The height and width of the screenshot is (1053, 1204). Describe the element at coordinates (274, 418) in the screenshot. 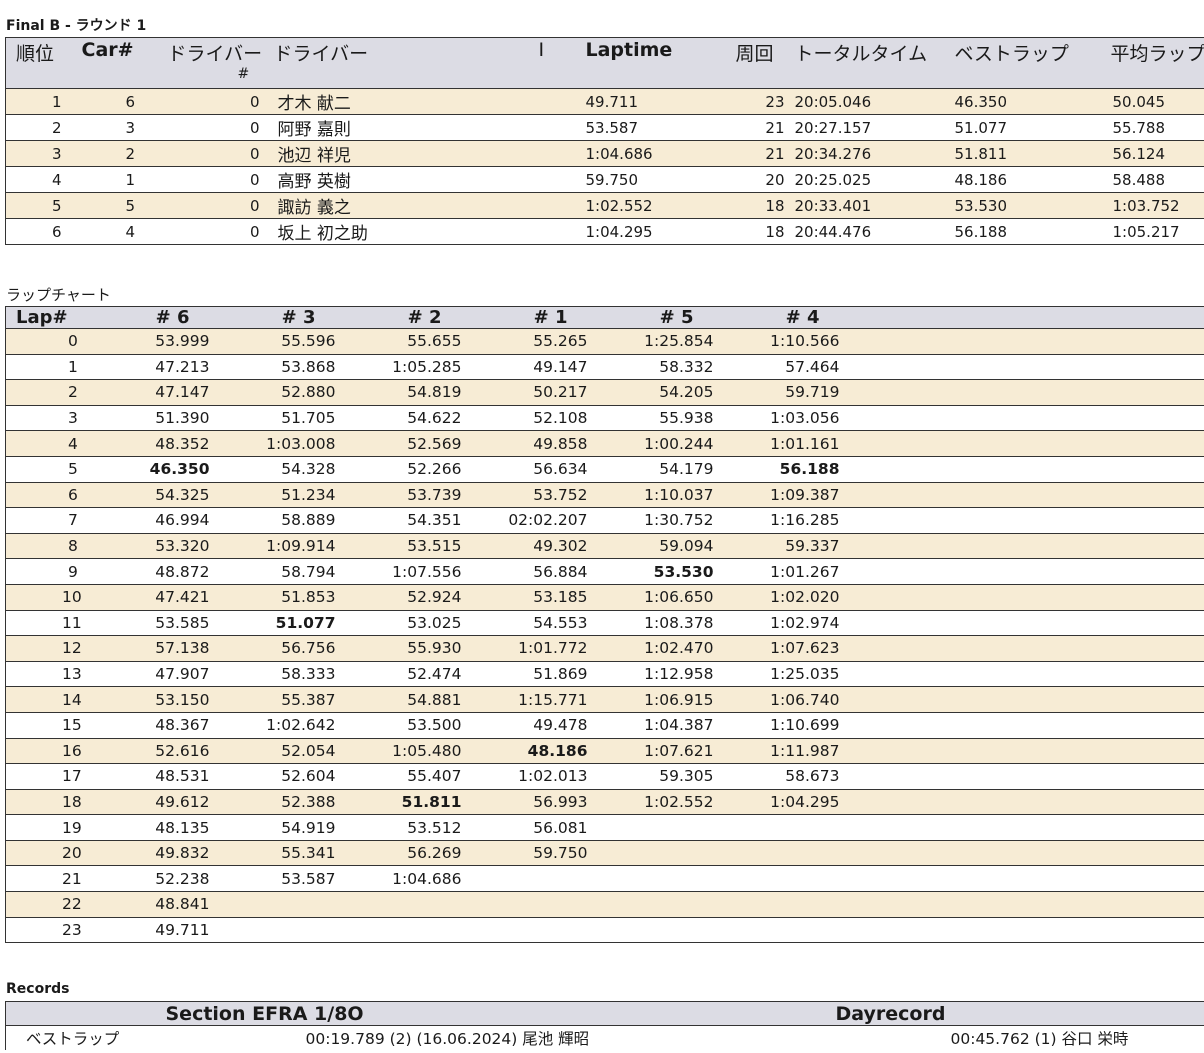

I see `lap-time: 51.705` at that location.